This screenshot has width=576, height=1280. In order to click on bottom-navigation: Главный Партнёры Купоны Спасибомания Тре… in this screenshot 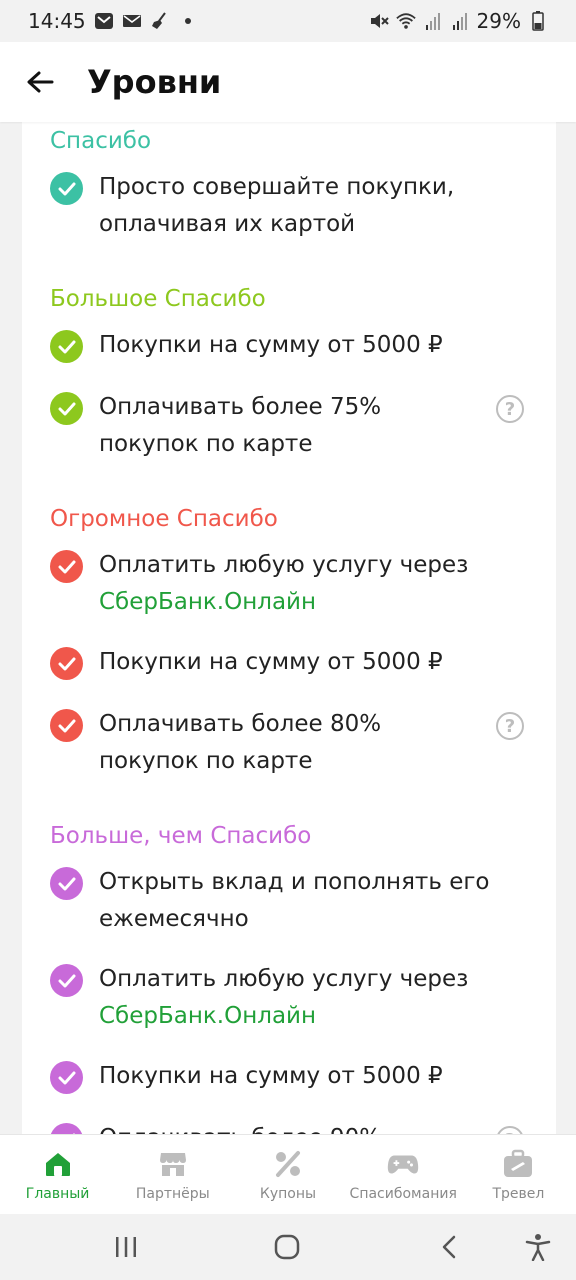, I will do `click(288, 1174)`.